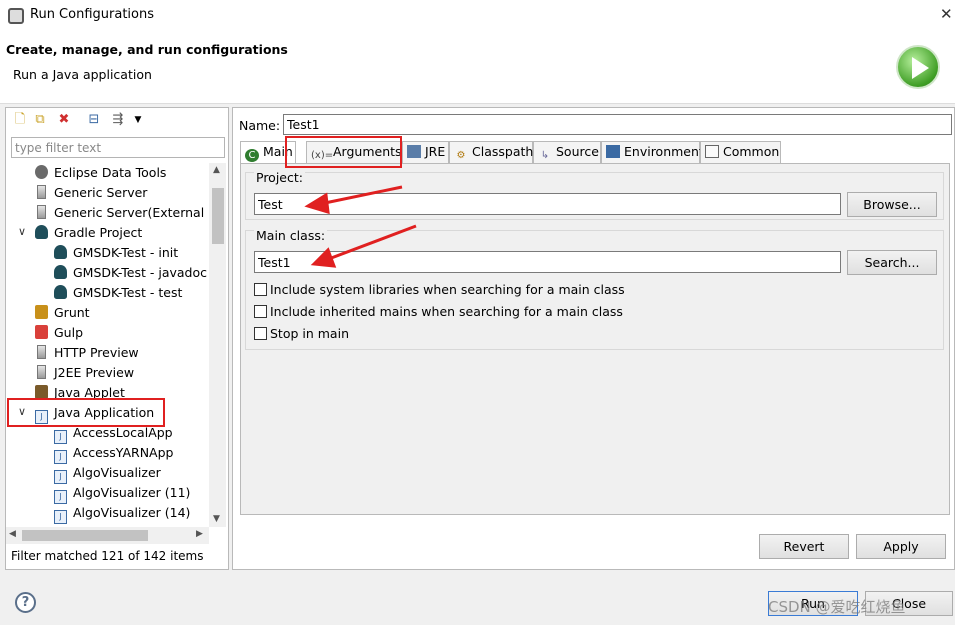 The height and width of the screenshot is (625, 955). Describe the element at coordinates (41, 312) in the screenshot. I see `grunt-icon` at that location.